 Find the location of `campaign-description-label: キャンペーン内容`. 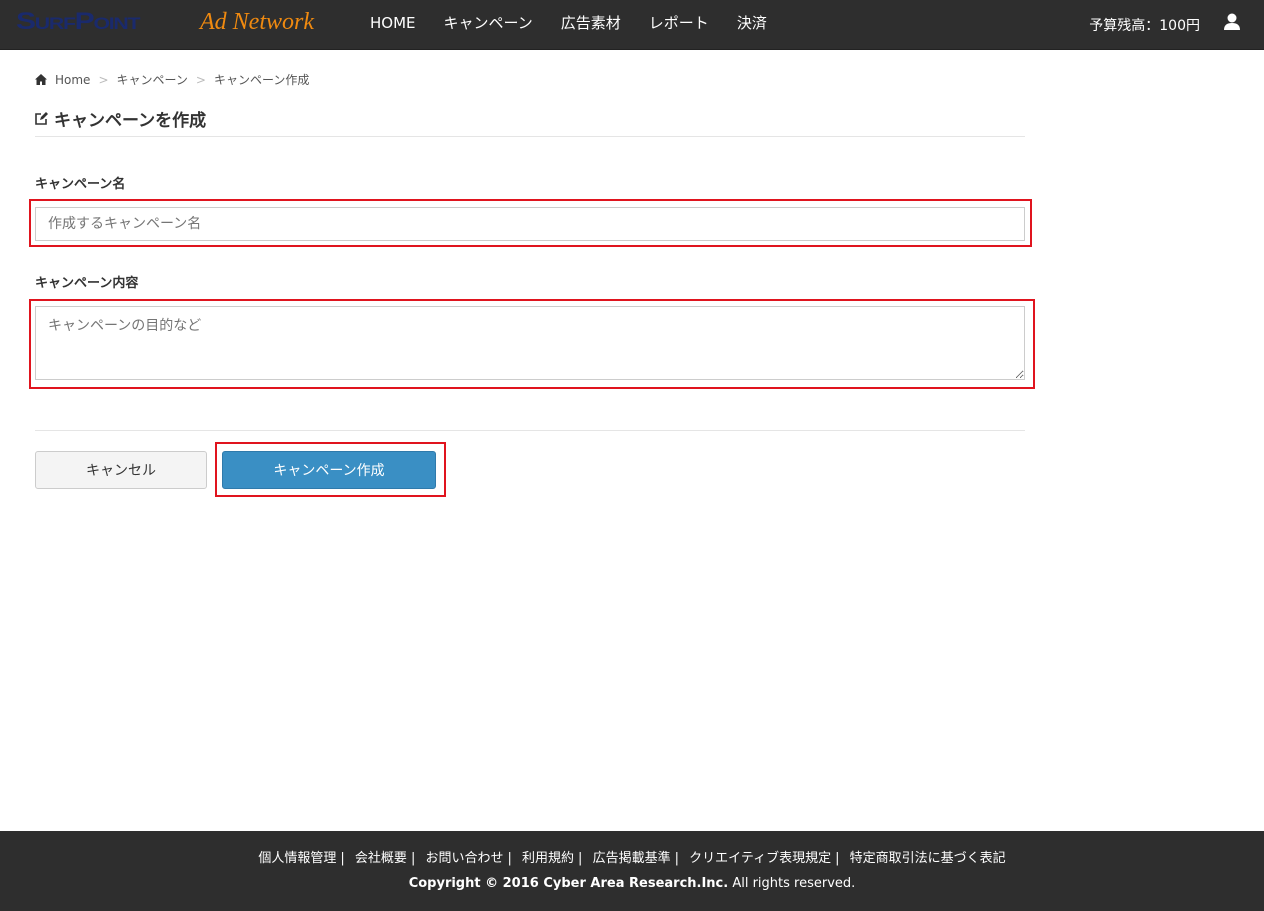

campaign-description-label: キャンペーン内容 is located at coordinates (87, 283).